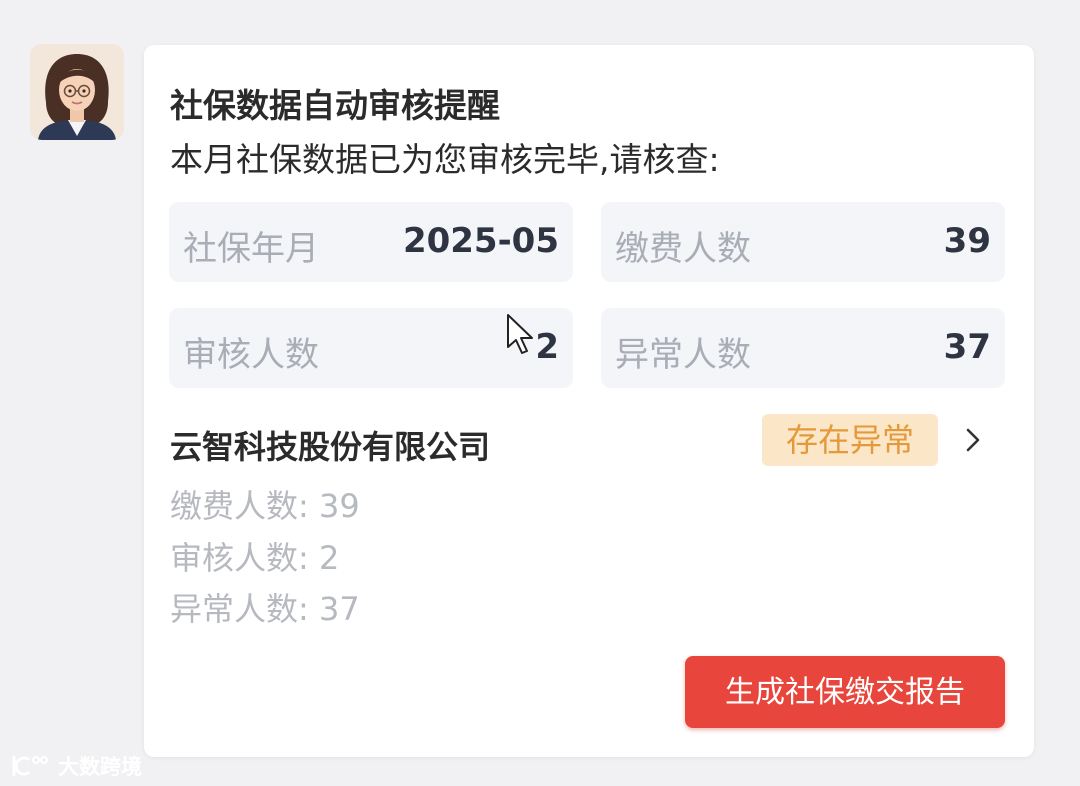 The image size is (1080, 786). What do you see at coordinates (265, 609) in the screenshot?
I see `company-detail-abnormal: 异常人数: 37` at bounding box center [265, 609].